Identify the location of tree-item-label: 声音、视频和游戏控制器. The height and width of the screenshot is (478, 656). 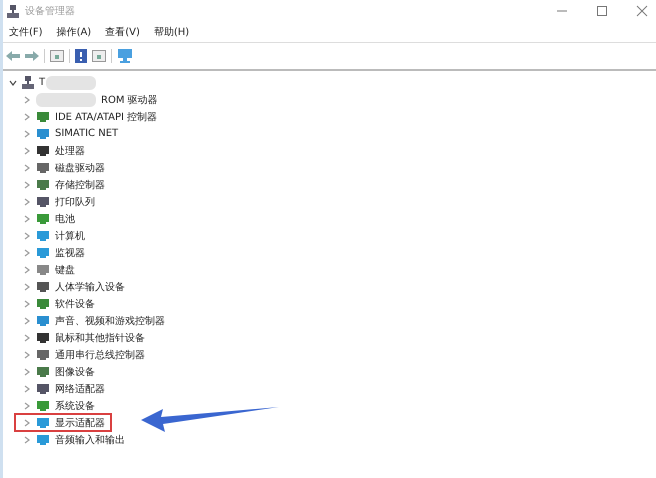
(110, 321).